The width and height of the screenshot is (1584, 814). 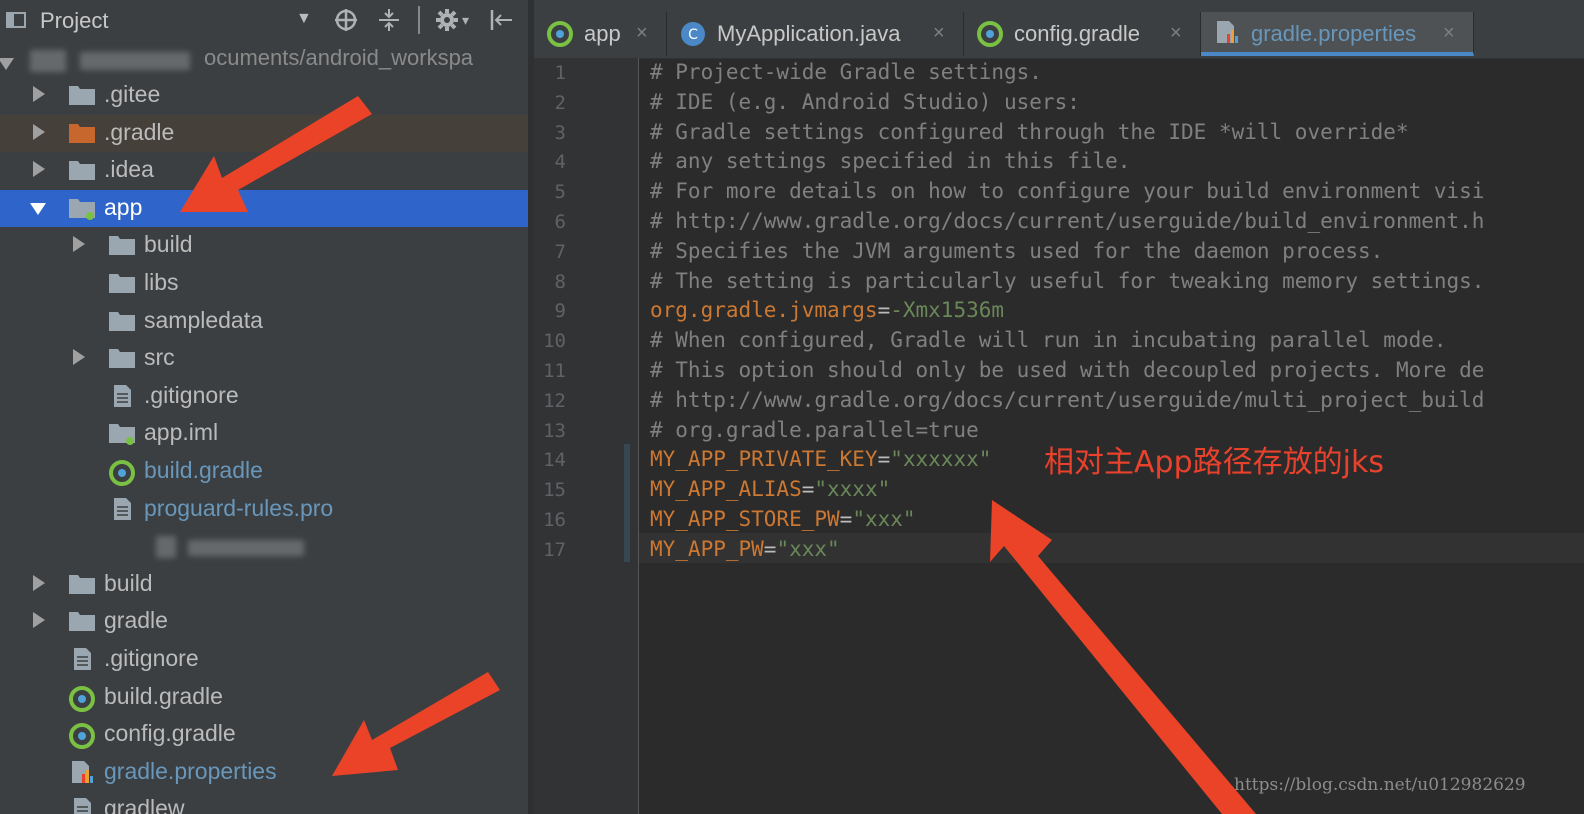 I want to click on locate-icon, so click(x=346, y=20).